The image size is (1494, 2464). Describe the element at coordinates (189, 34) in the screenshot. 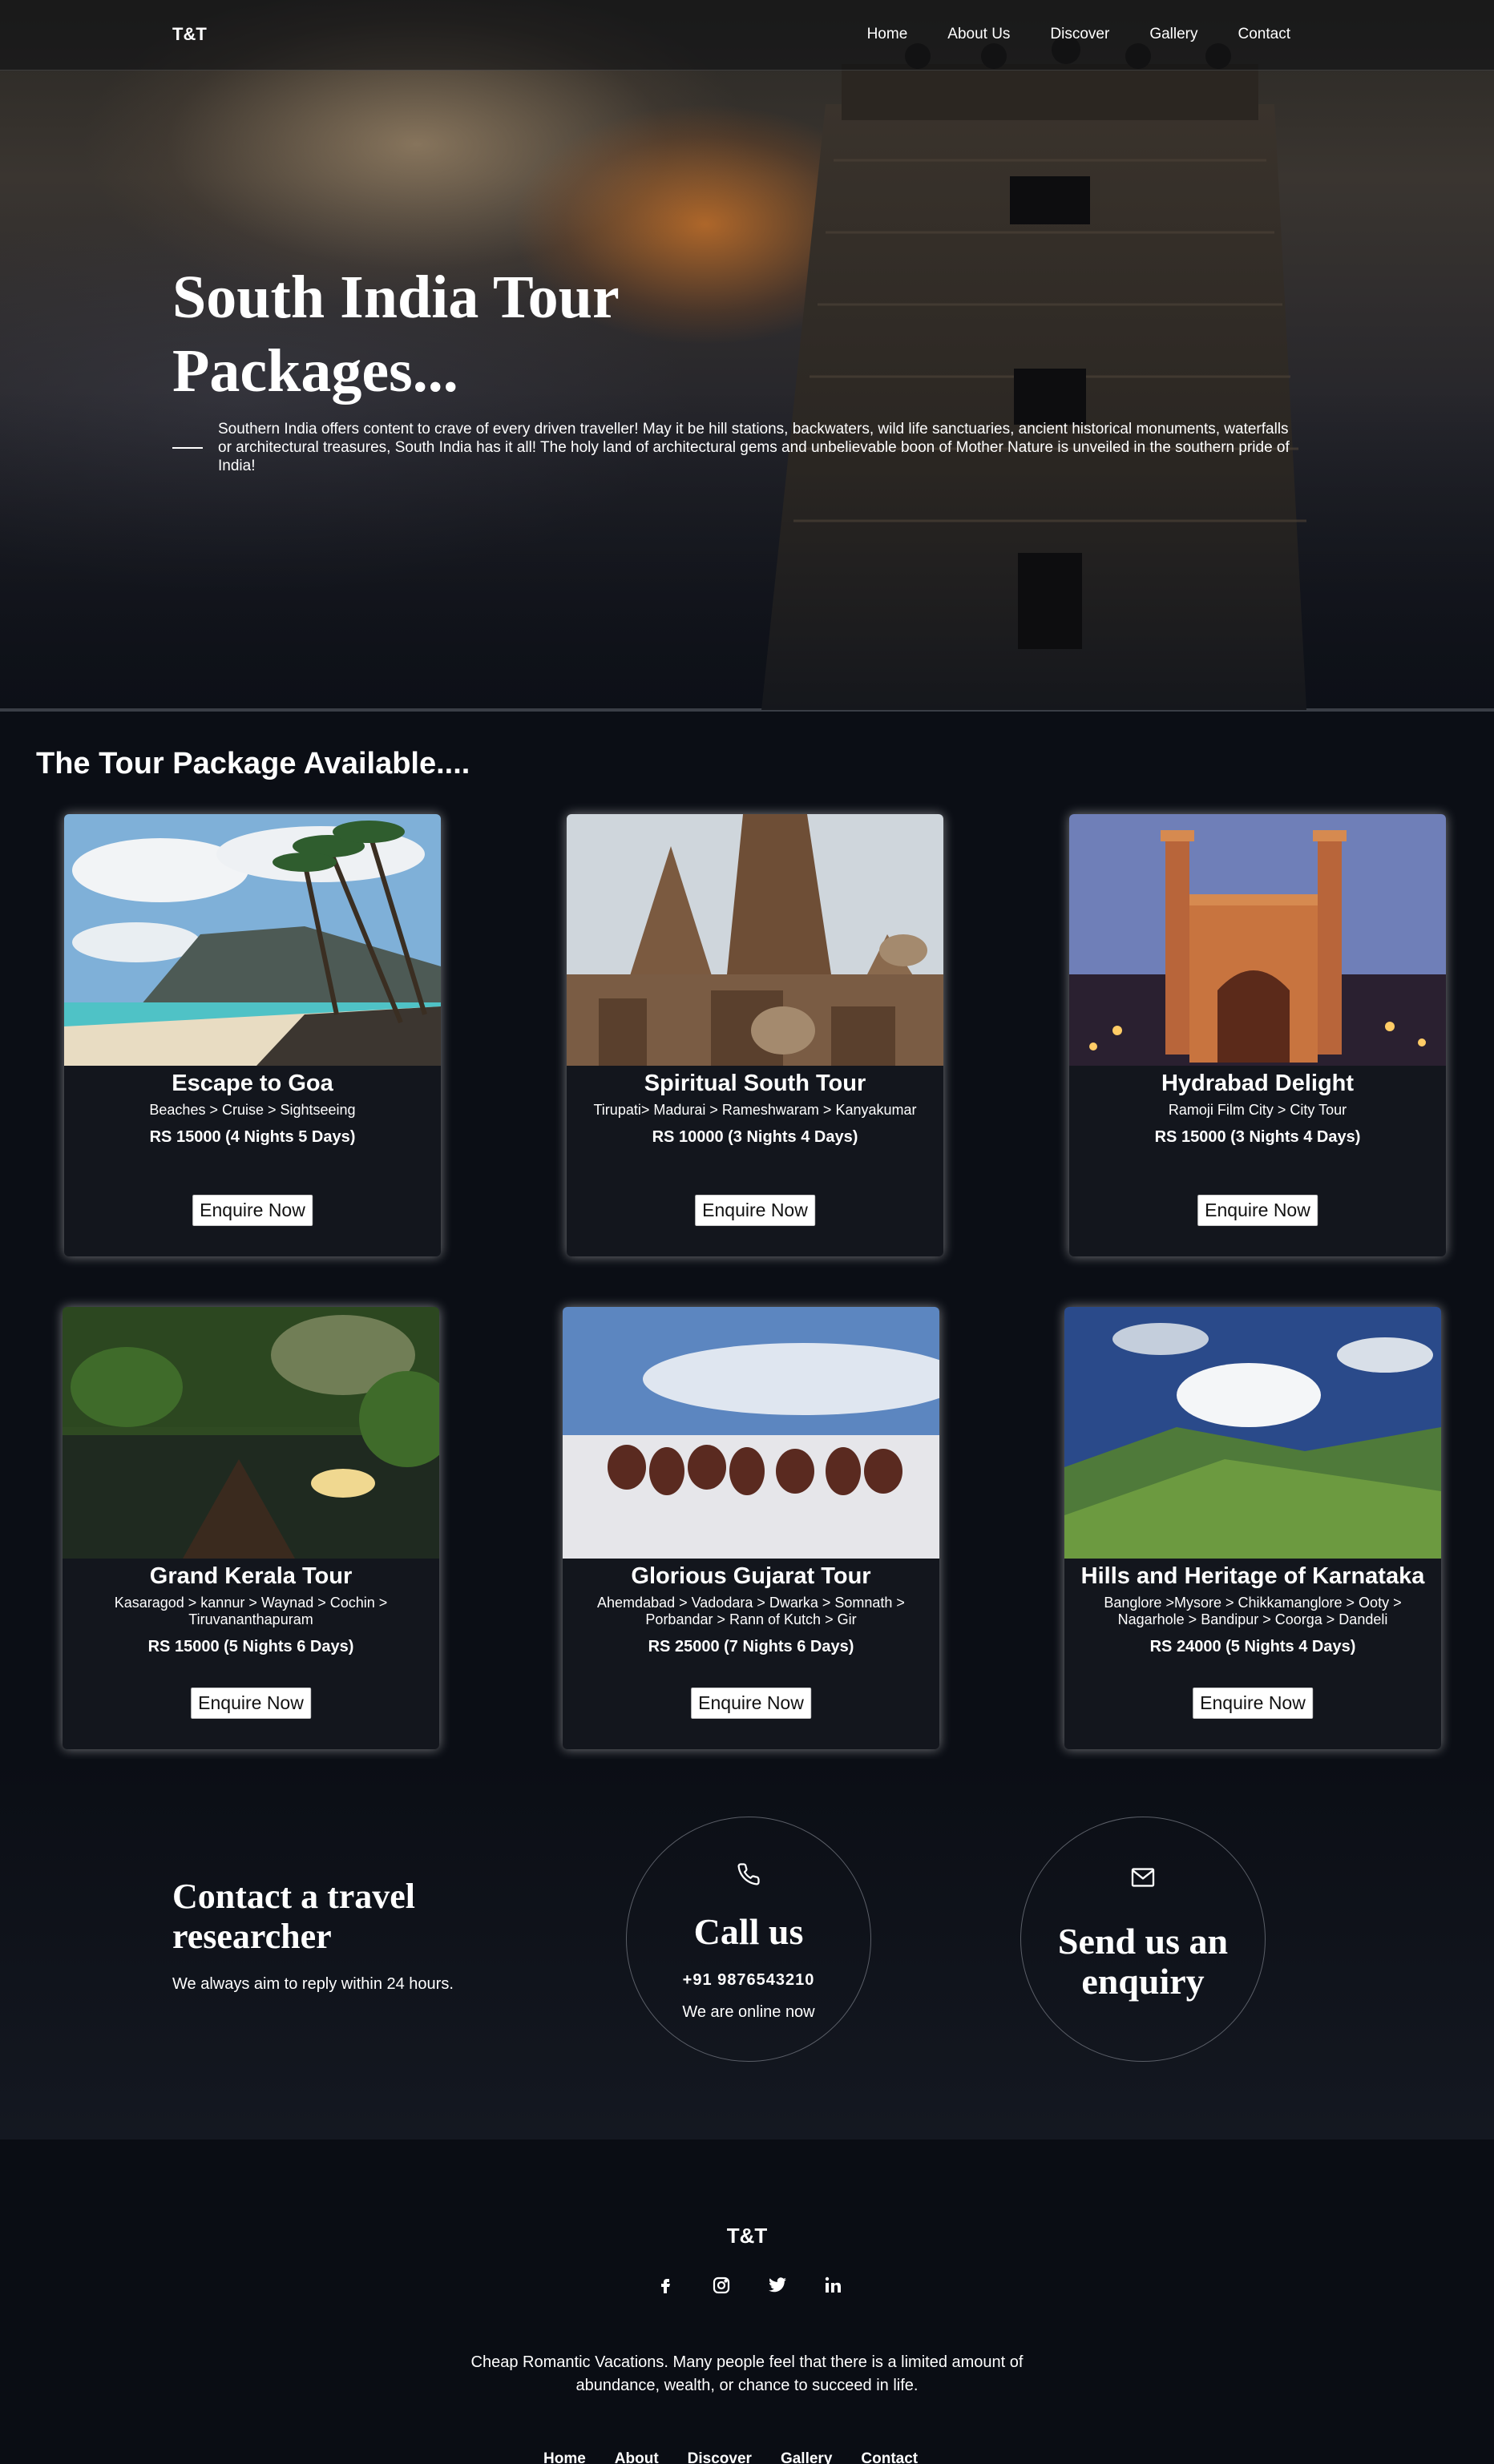

I see `site-logo: T&T` at that location.